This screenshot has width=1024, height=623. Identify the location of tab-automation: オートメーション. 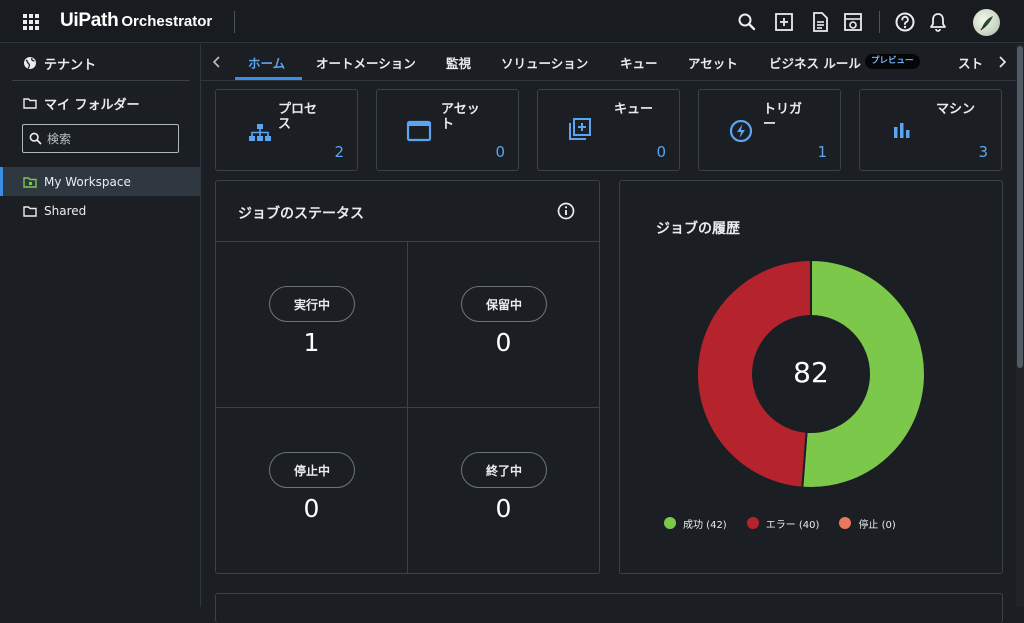
(366, 63).